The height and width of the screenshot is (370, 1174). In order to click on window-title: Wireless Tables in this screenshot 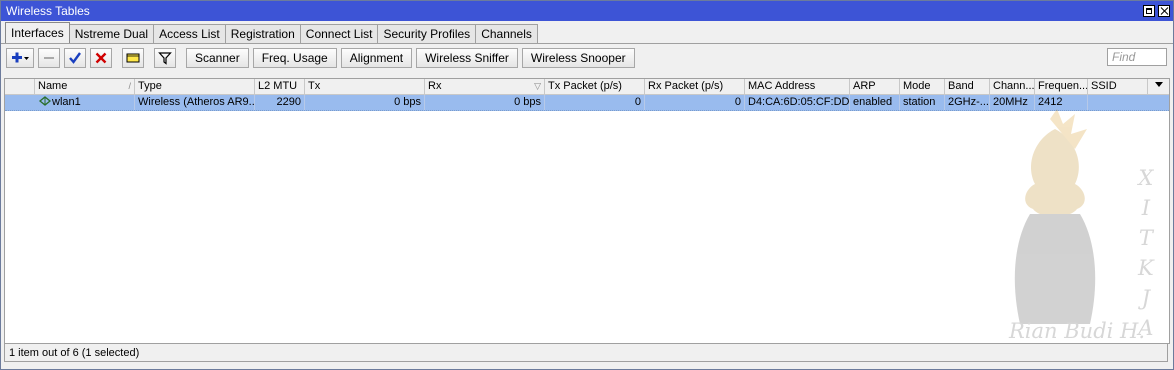, I will do `click(48, 11)`.